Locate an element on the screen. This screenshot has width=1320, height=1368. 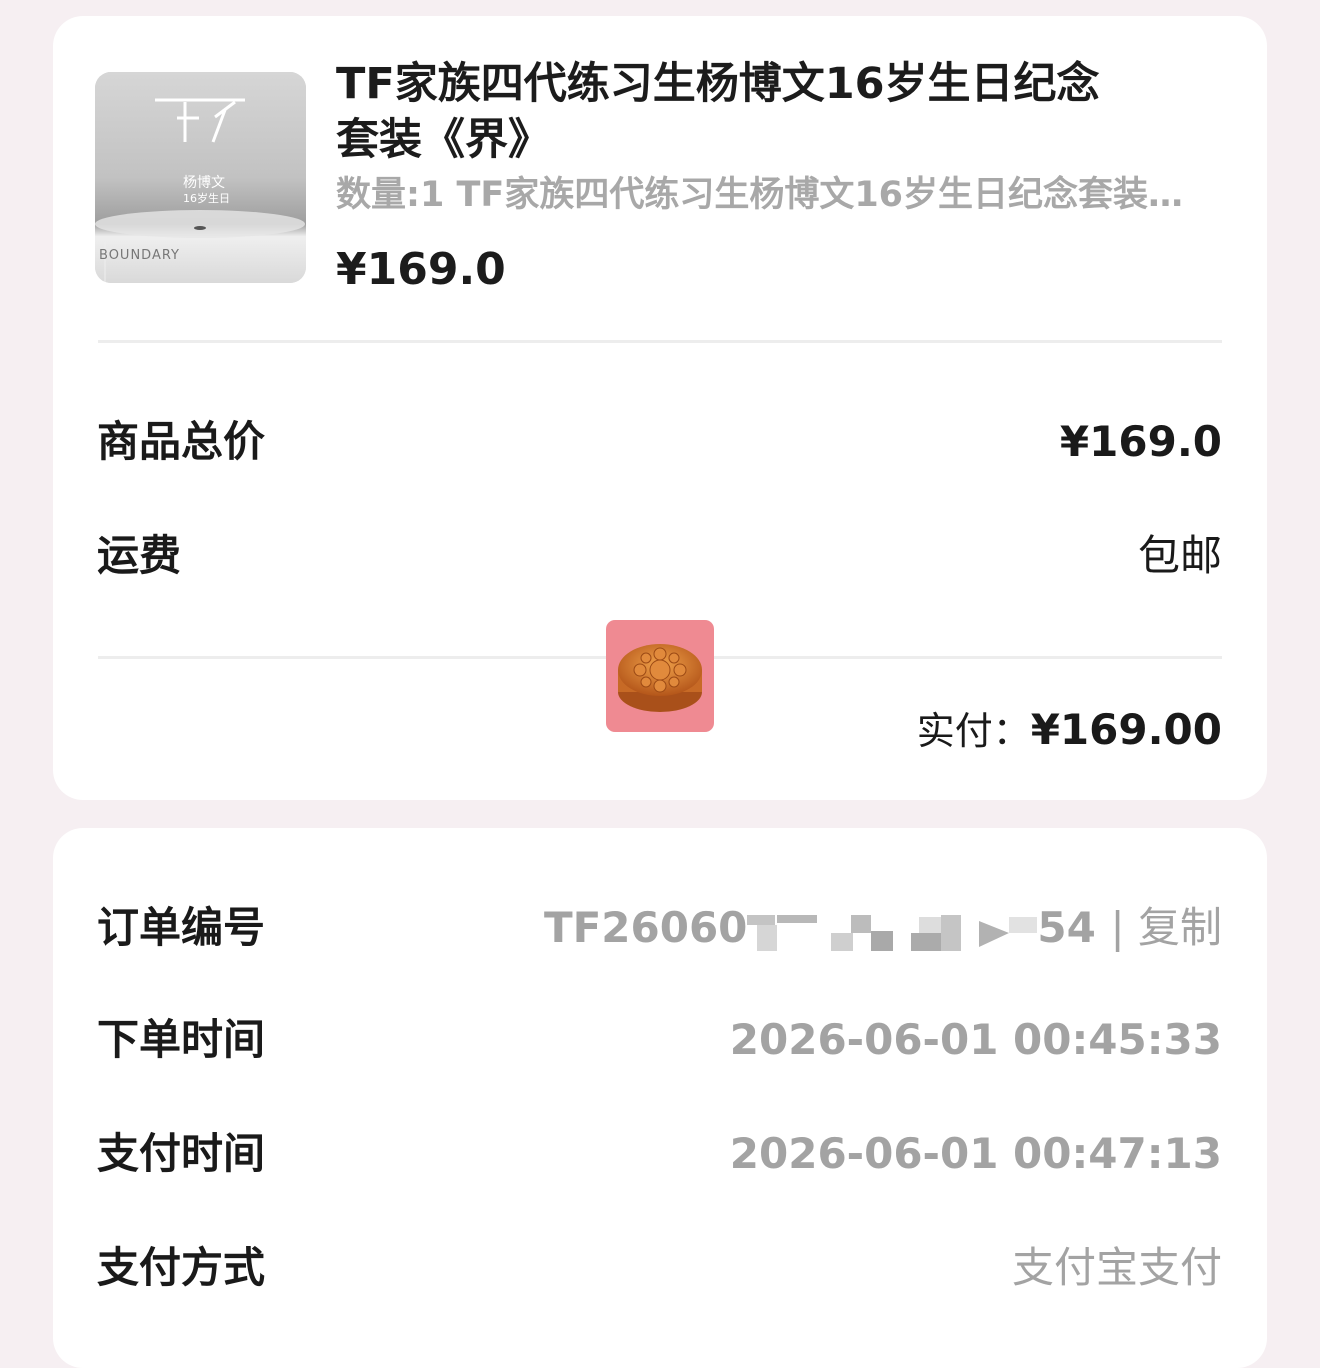
mooncake-icon is located at coordinates (660, 678).